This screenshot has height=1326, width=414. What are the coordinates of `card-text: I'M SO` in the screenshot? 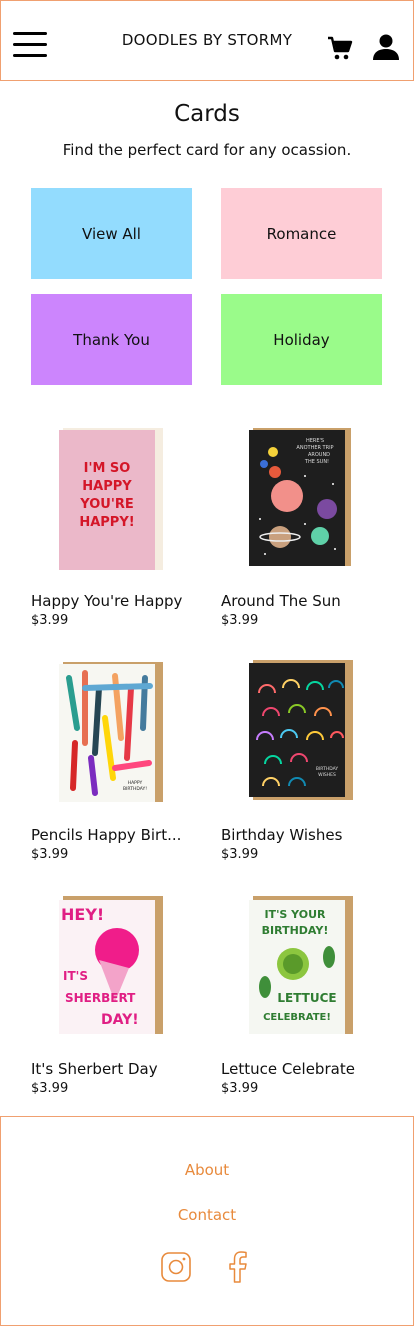 It's located at (107, 468).